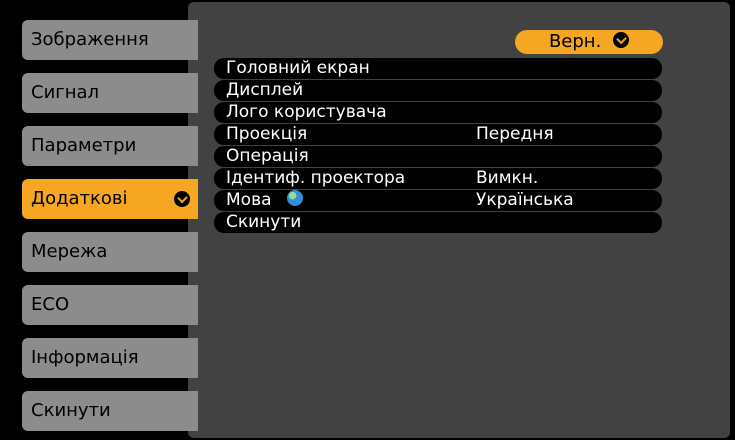 This screenshot has width=735, height=444. I want to click on tab-image: Зображення, so click(110, 40).